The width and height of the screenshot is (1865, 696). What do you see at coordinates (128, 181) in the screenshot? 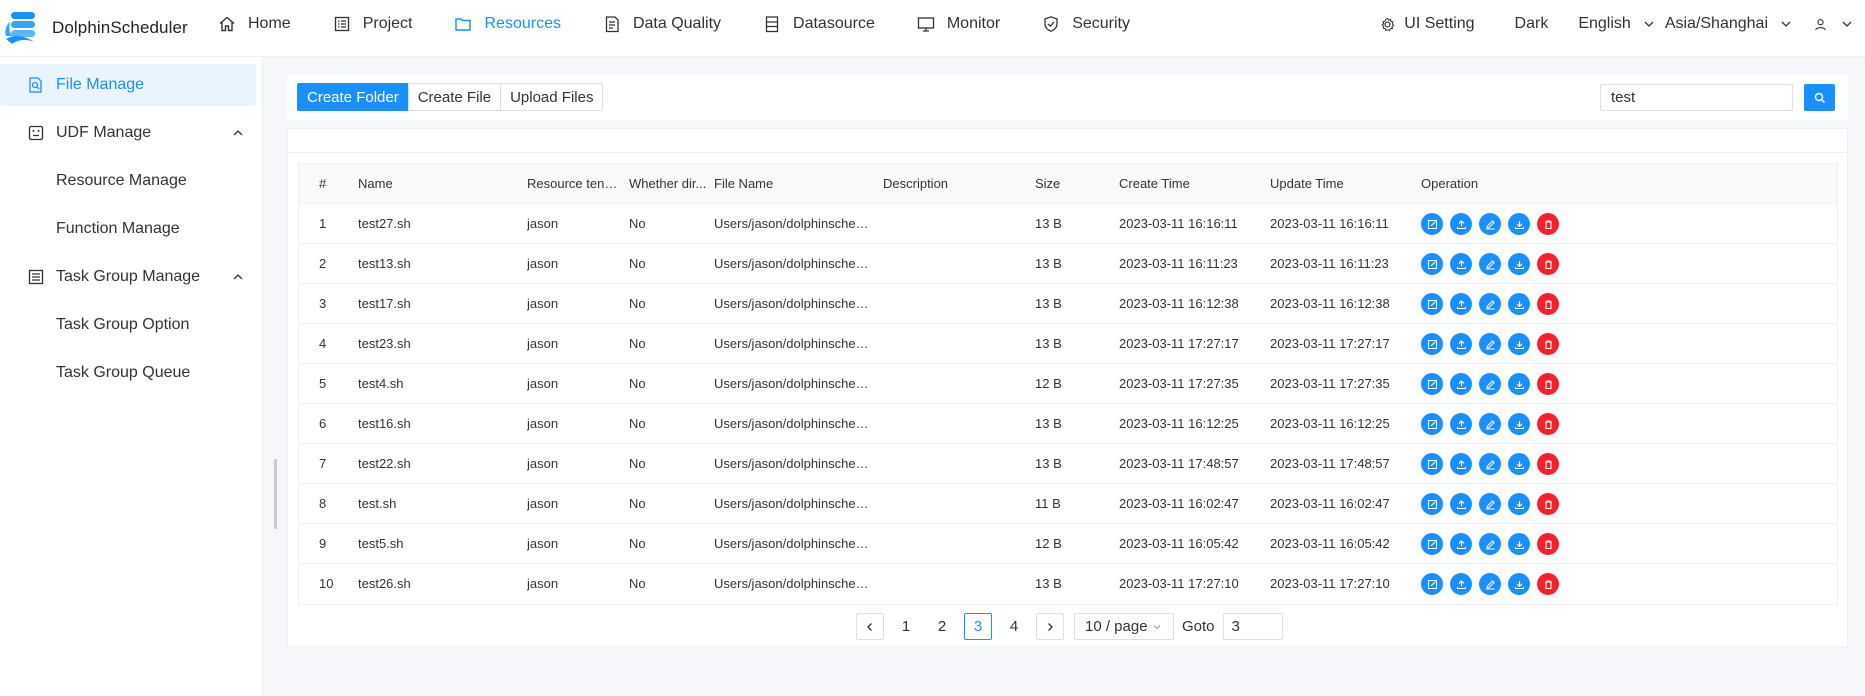
I see `sidebar-item-resource-manage: Resource Manage` at bounding box center [128, 181].